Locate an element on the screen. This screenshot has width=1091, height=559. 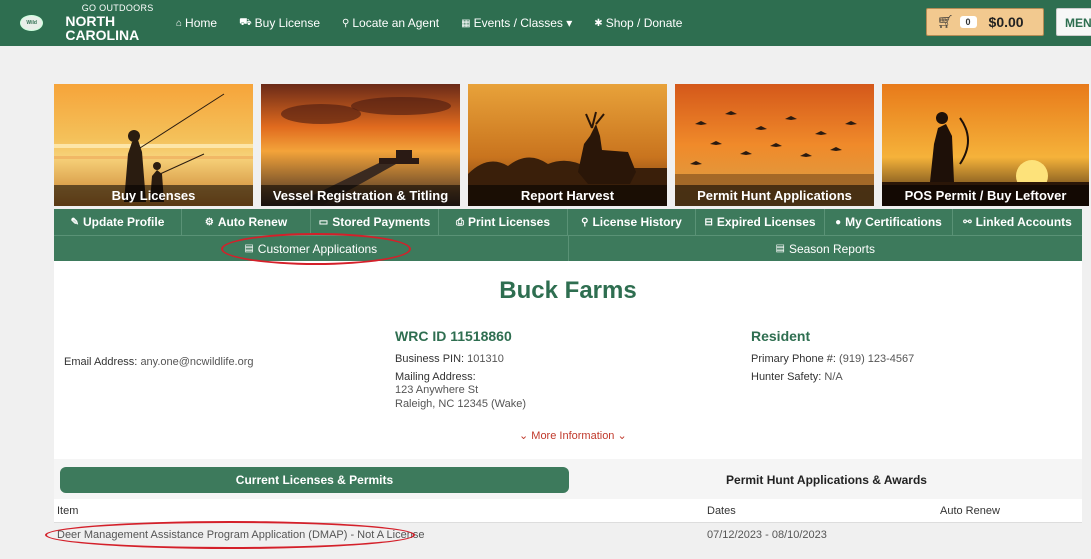
more-information-link: ⌄ More Information ⌄ is located at coordinates (573, 435).